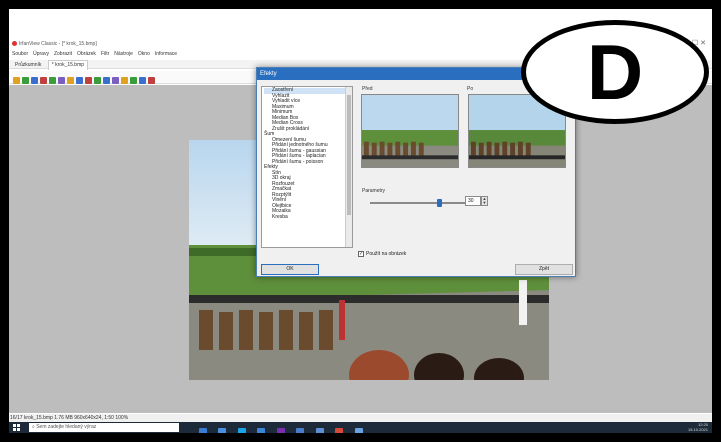  I want to click on parameter-spinner: ▲ ▼, so click(484, 201).